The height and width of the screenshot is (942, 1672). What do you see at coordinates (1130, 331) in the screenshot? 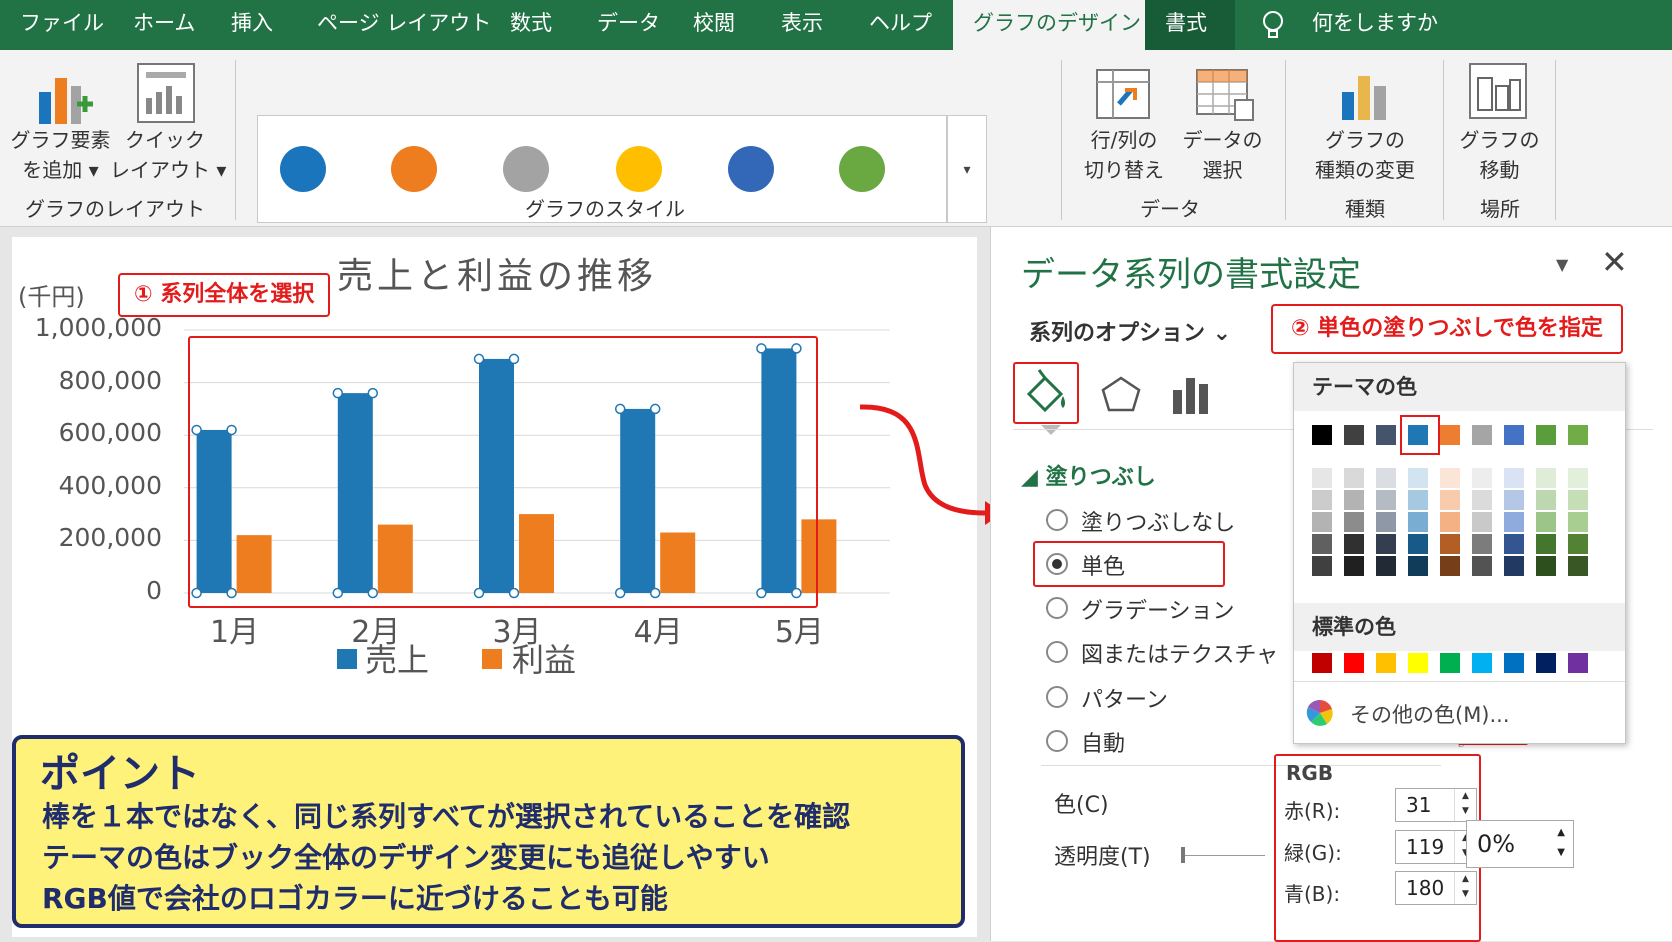
I see `series-options-dropdown: 系列のオプション ⌄` at bounding box center [1130, 331].